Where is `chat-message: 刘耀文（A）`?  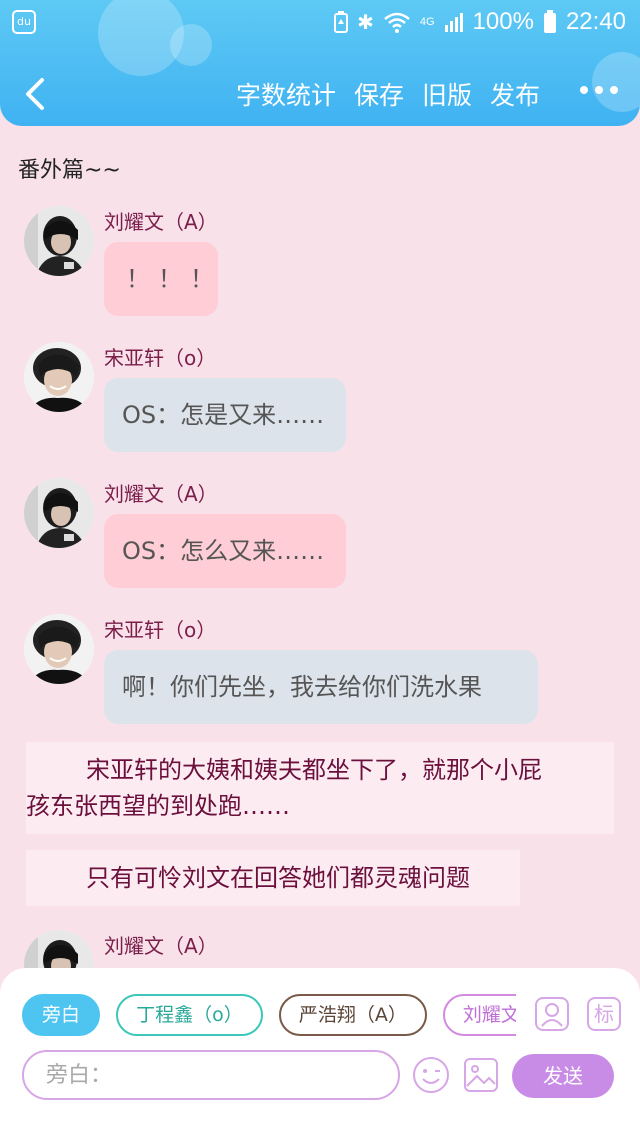
chat-message: 刘耀文（A） is located at coordinates (324, 950).